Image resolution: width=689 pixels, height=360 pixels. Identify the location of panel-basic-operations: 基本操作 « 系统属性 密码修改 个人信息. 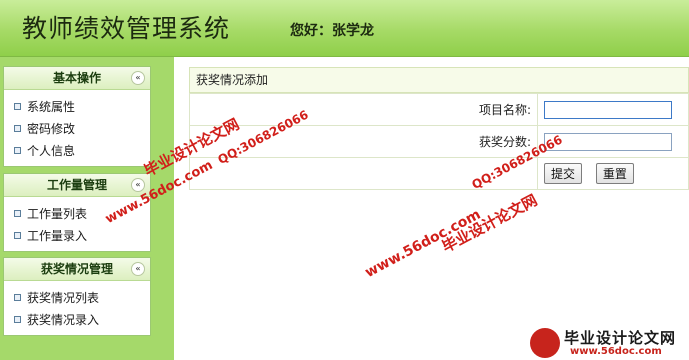
(77, 116).